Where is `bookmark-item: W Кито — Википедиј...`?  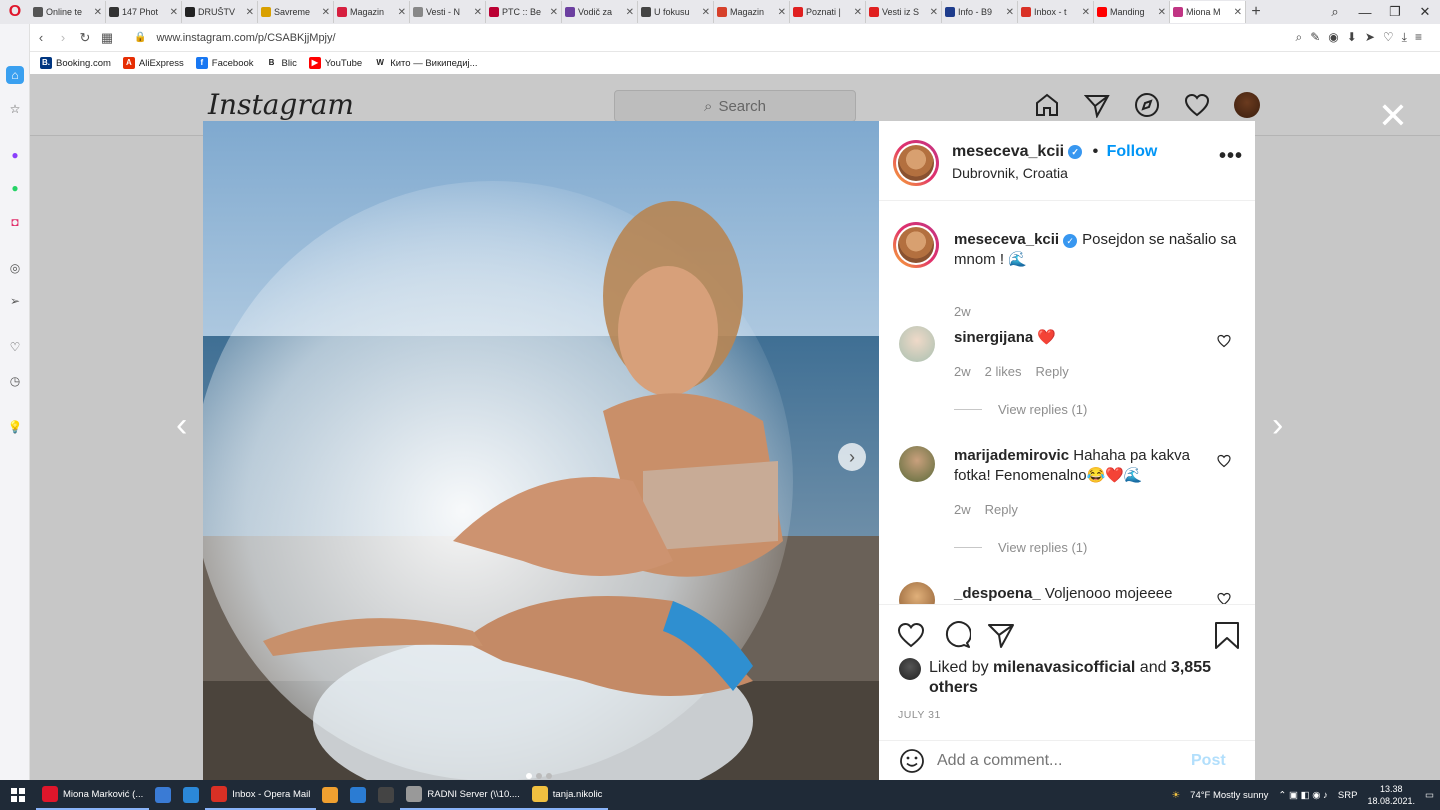 bookmark-item: W Кито — Википедиј... is located at coordinates (426, 63).